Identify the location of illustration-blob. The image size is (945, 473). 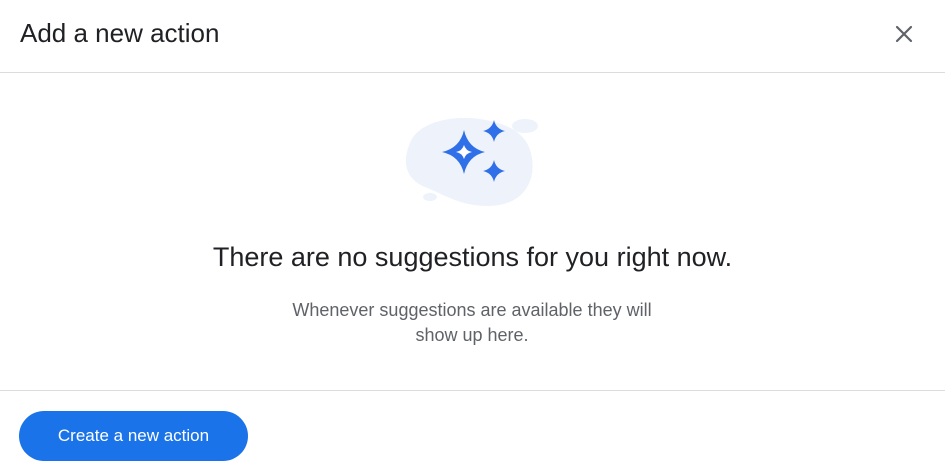
(469, 161).